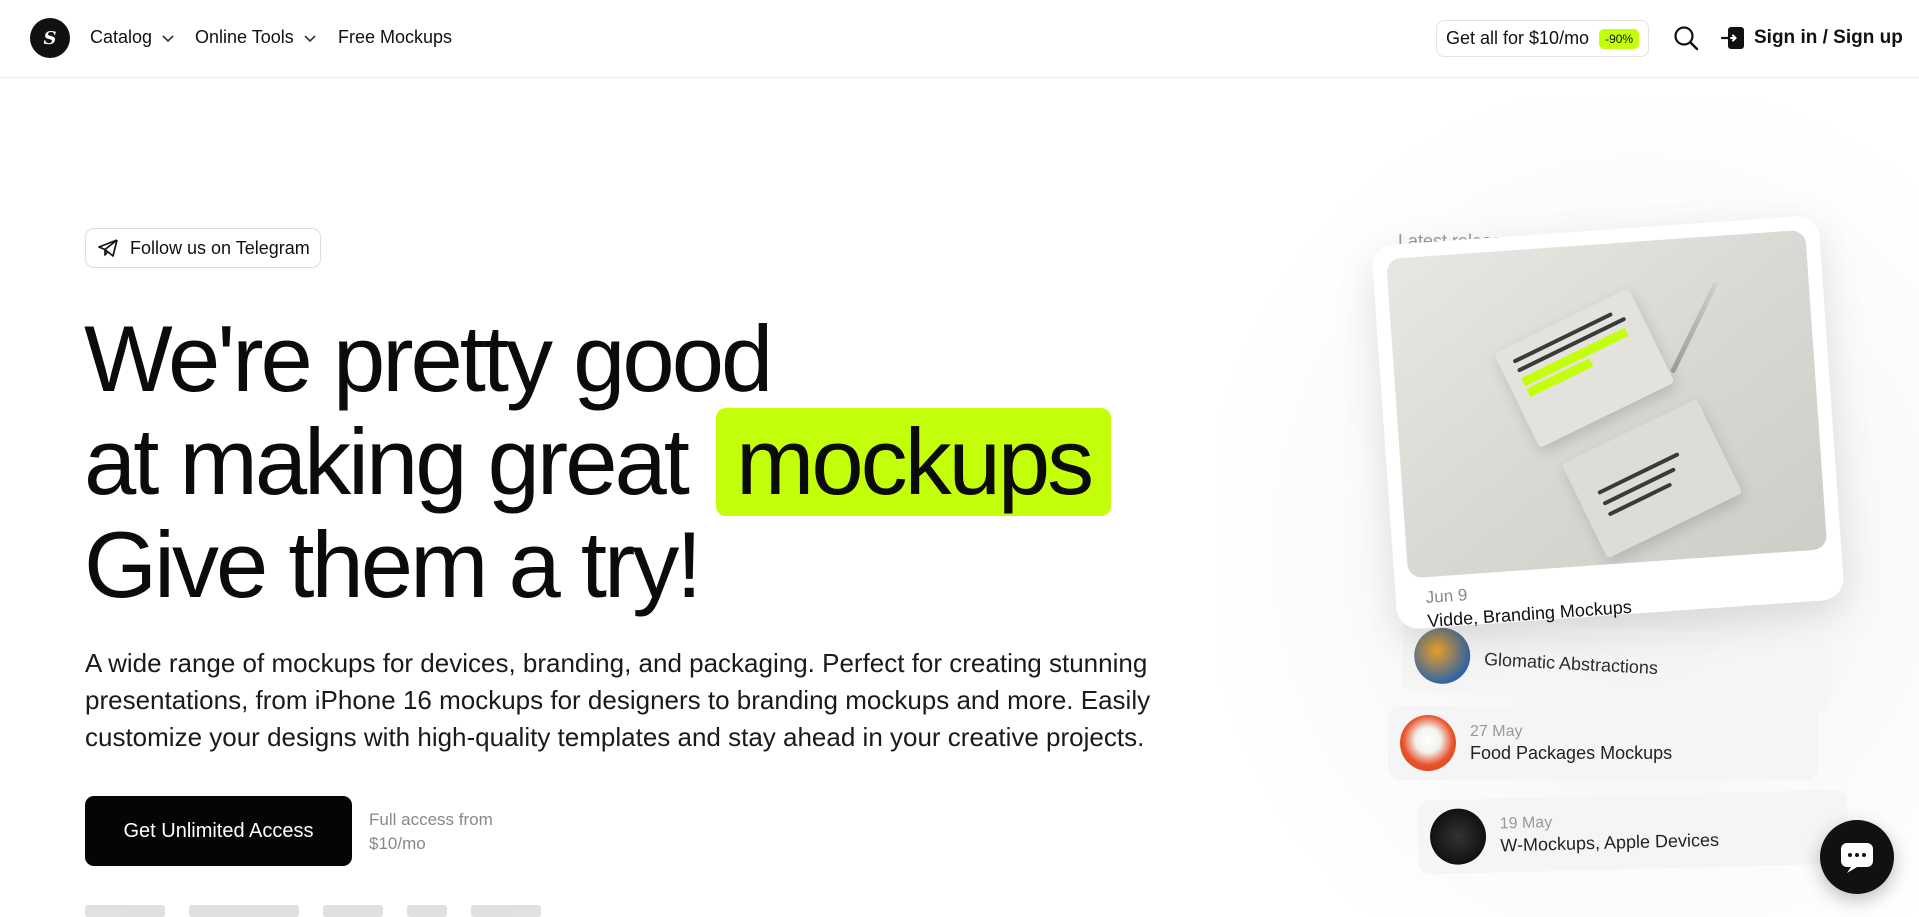 The width and height of the screenshot is (1919, 917). I want to click on discount-badge: -90%, so click(1619, 38).